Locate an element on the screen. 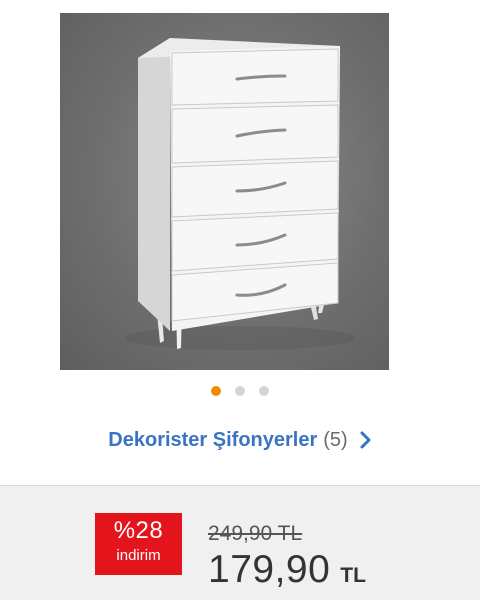  old-price: 249,90 TL is located at coordinates (255, 533).